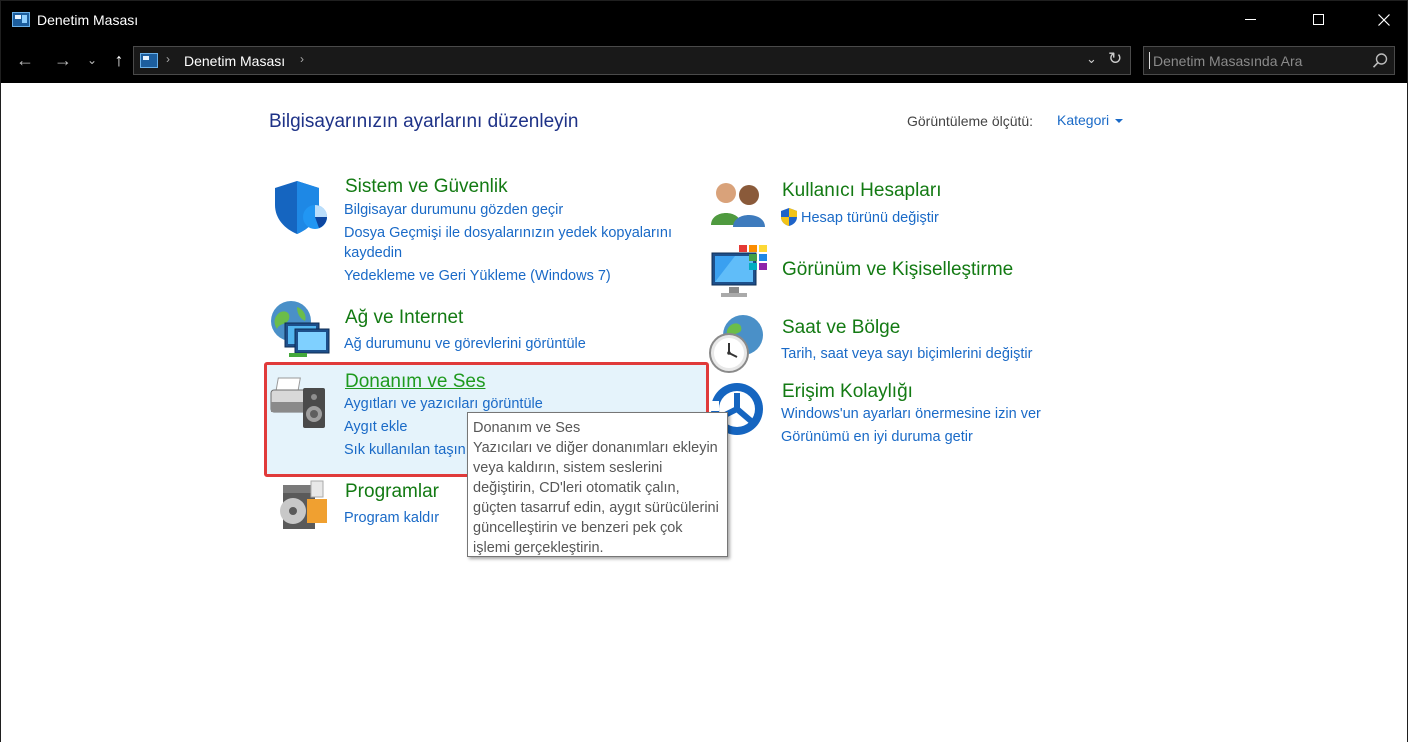 The image size is (1408, 742). What do you see at coordinates (1119, 121) in the screenshot?
I see `dropdown-arrow-icon` at bounding box center [1119, 121].